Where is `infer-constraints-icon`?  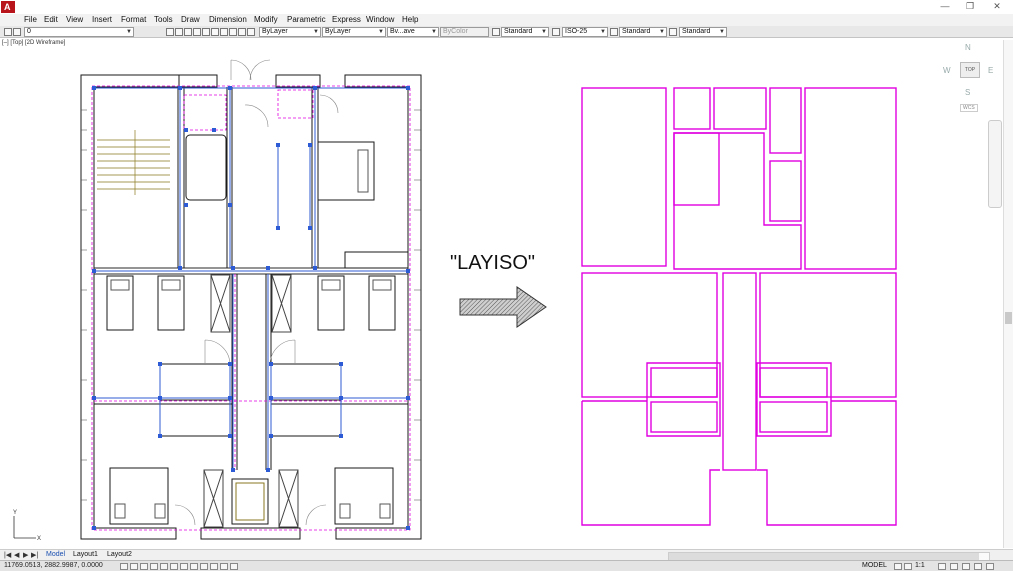
infer-constraints-icon is located at coordinates (124, 566).